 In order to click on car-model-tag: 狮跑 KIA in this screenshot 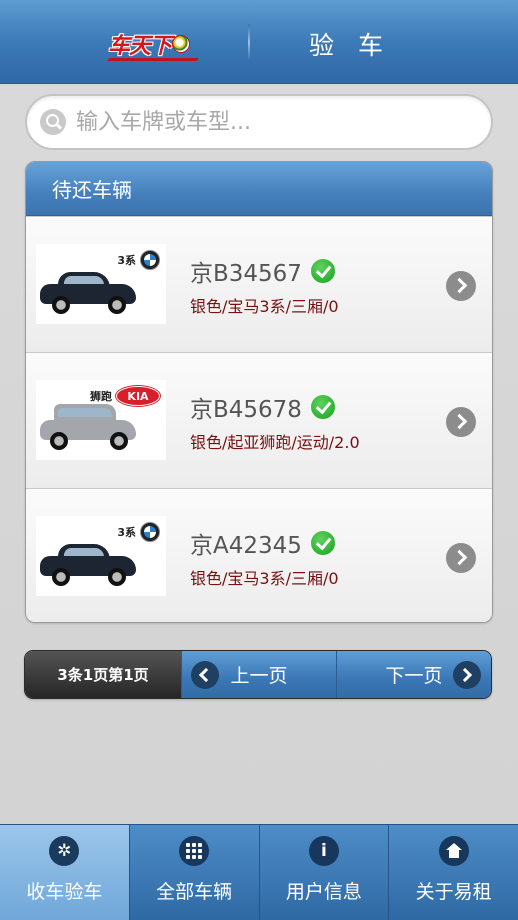, I will do `click(125, 396)`.